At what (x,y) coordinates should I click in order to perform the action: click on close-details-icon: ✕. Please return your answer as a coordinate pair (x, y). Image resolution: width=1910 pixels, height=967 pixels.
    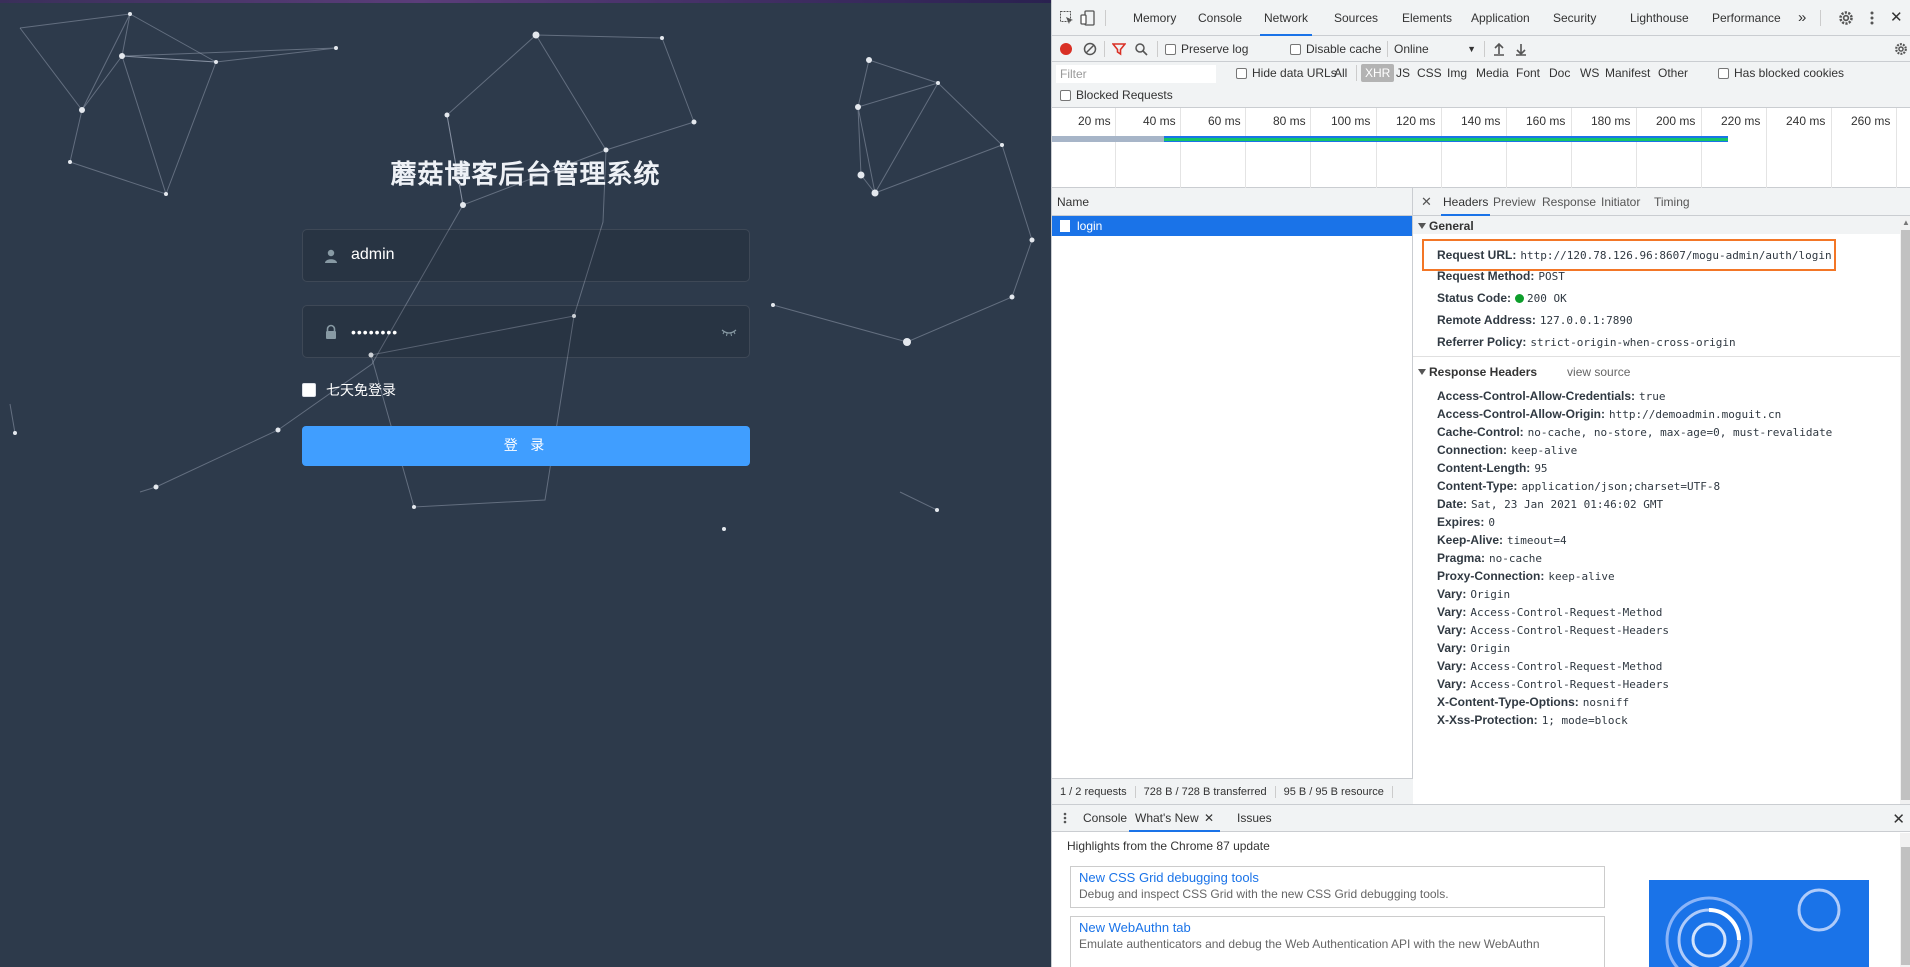
    Looking at the image, I should click on (1426, 202).